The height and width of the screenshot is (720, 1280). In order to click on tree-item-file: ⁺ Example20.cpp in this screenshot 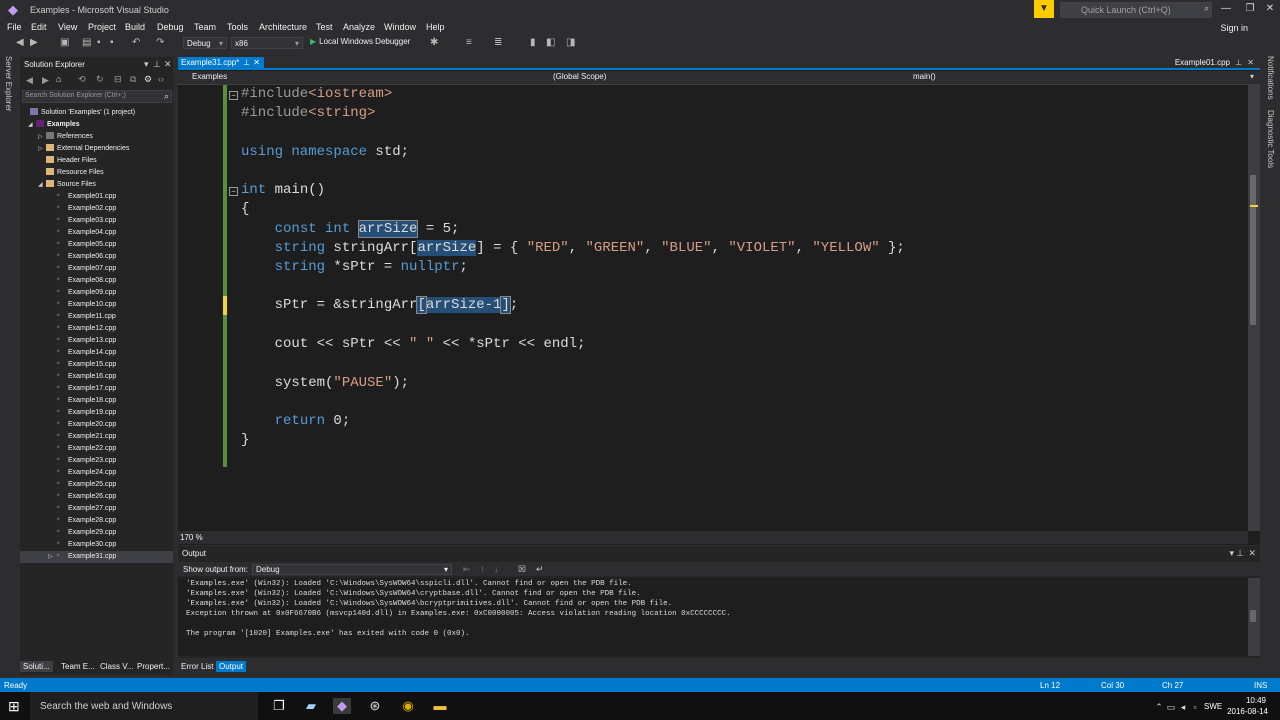, I will do `click(96, 425)`.